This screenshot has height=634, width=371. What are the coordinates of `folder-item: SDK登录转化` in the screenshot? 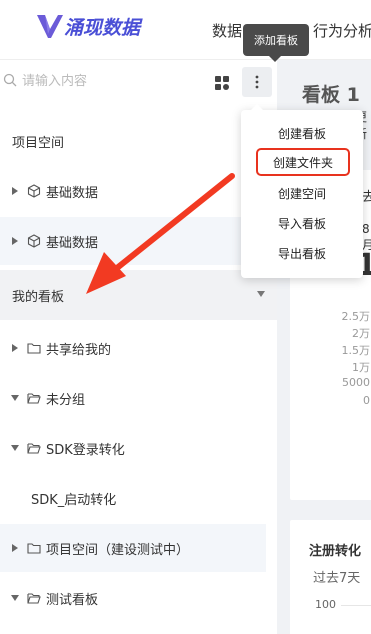 It's located at (133, 448).